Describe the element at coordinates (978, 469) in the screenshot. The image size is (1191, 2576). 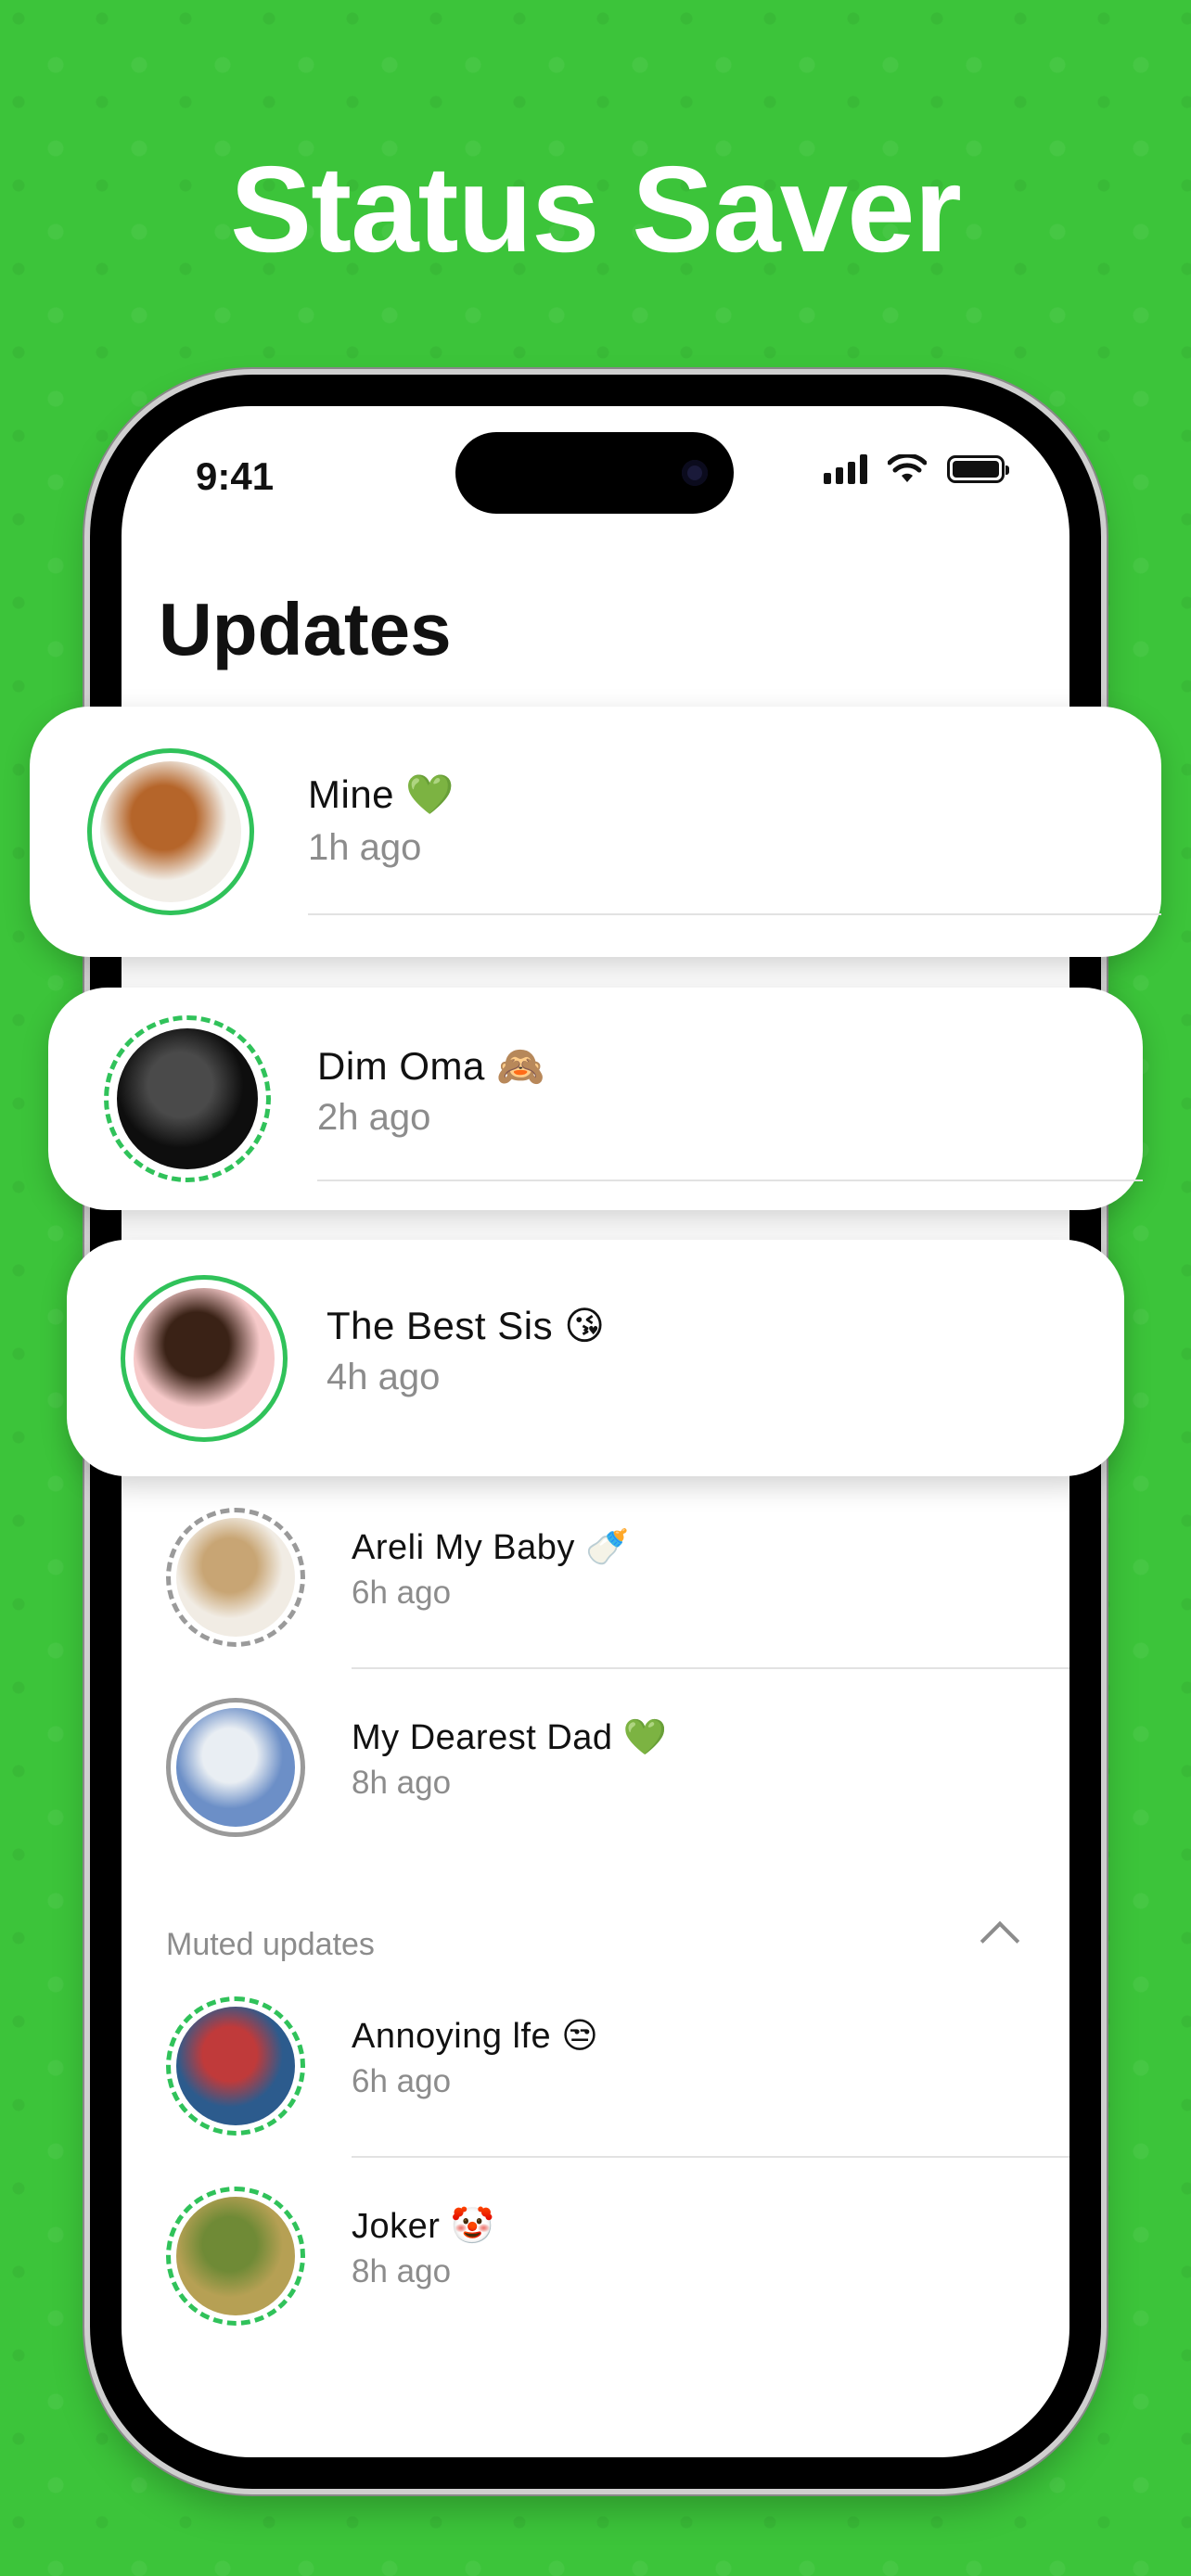
I see `battery-icon` at that location.